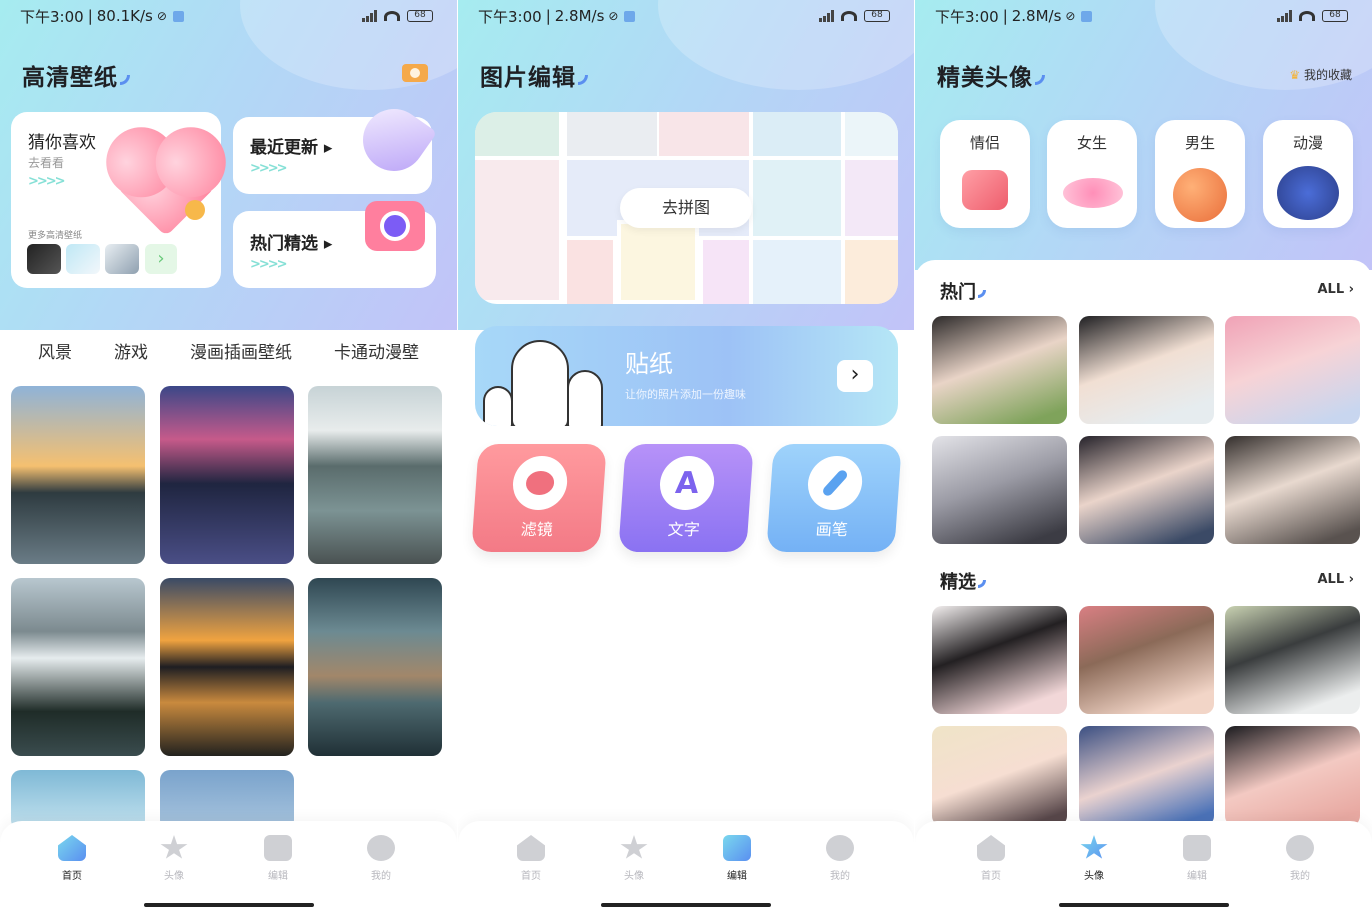  Describe the element at coordinates (991, 75) in the screenshot. I see `page-title: 精美头像` at that location.